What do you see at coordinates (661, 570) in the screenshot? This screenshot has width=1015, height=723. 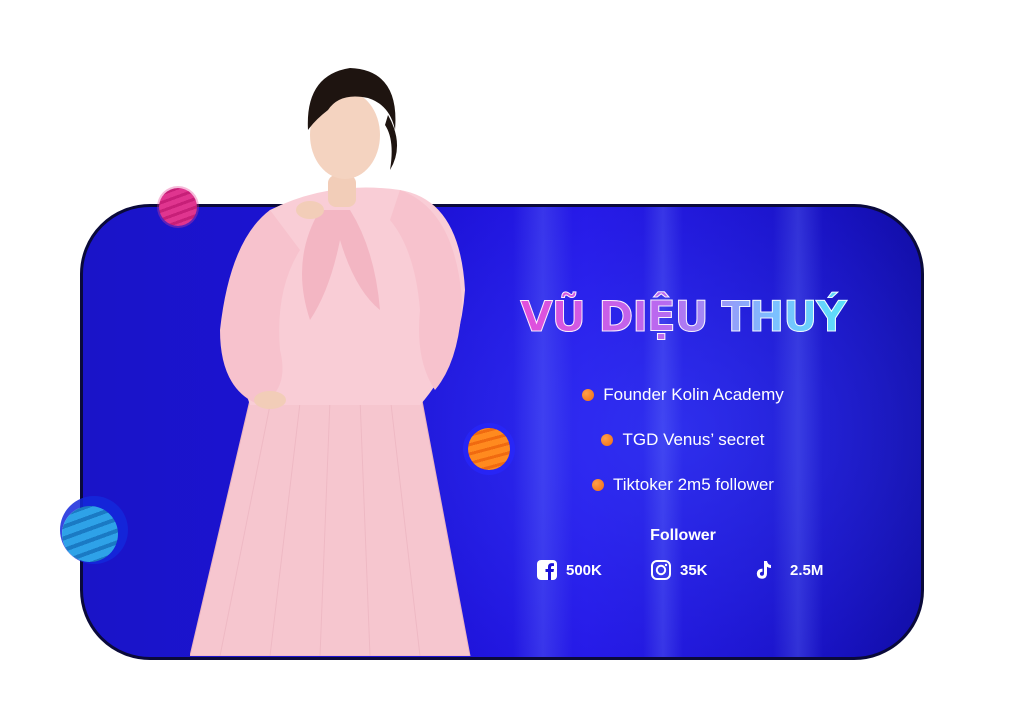 I see `instagram-icon` at bounding box center [661, 570].